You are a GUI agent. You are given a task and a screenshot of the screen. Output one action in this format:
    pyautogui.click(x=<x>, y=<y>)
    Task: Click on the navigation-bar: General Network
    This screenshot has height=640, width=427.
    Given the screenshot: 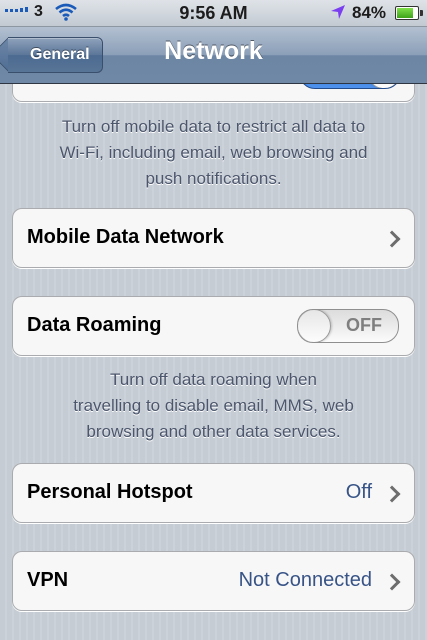 What is the action you would take?
    pyautogui.click(x=213, y=55)
    